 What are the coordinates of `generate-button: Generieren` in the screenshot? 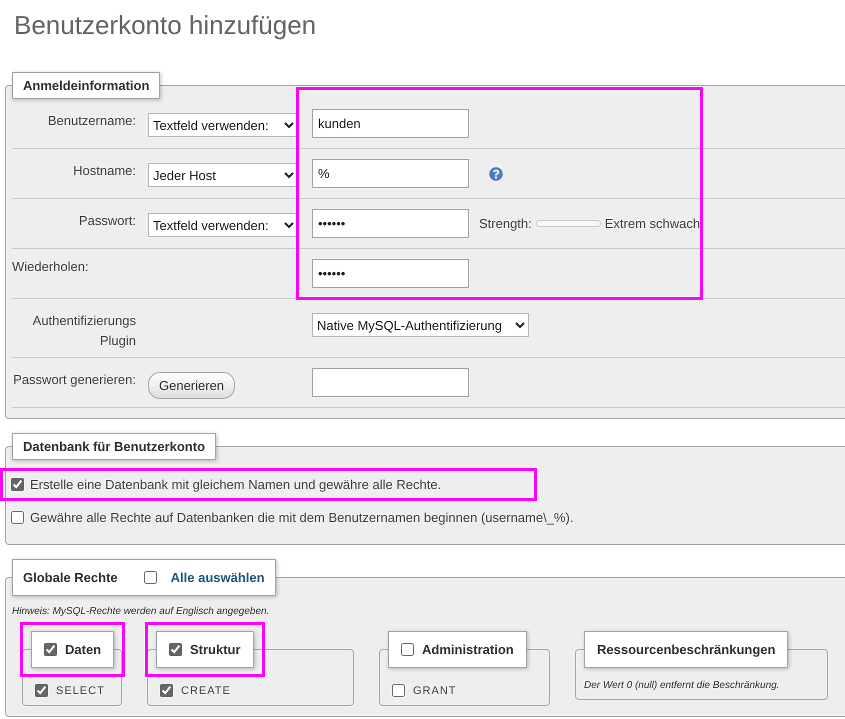 It's located at (192, 385).